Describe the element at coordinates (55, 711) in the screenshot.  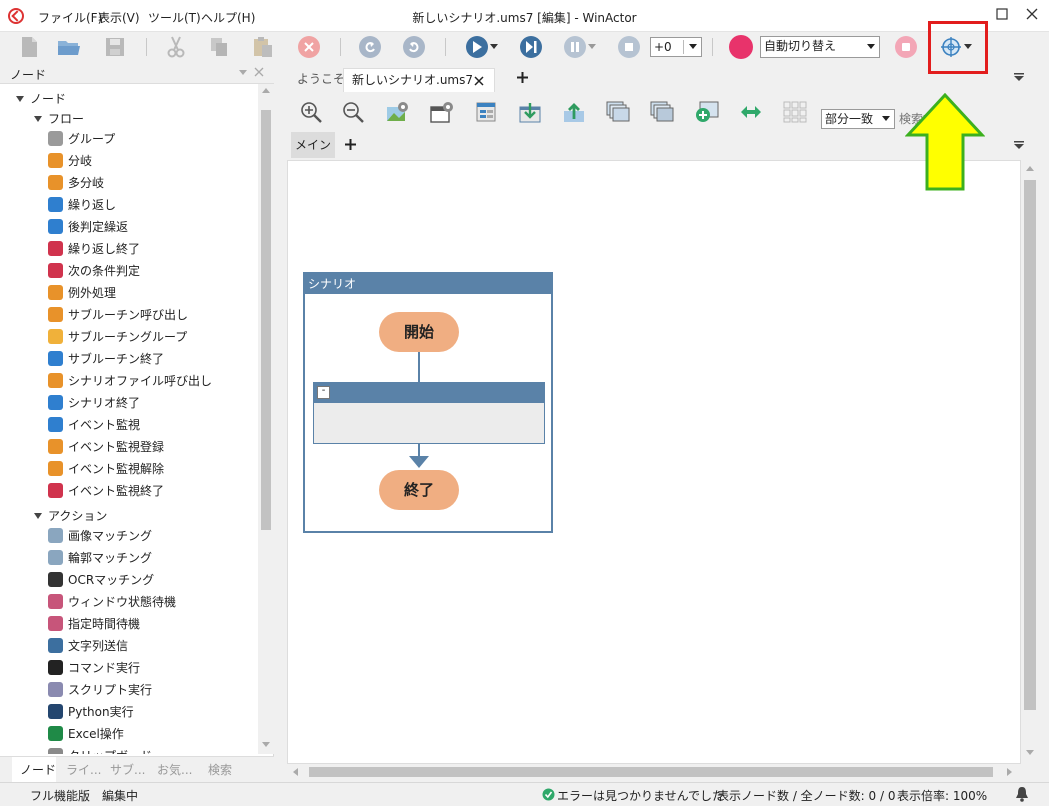
I see `python-icon` at that location.